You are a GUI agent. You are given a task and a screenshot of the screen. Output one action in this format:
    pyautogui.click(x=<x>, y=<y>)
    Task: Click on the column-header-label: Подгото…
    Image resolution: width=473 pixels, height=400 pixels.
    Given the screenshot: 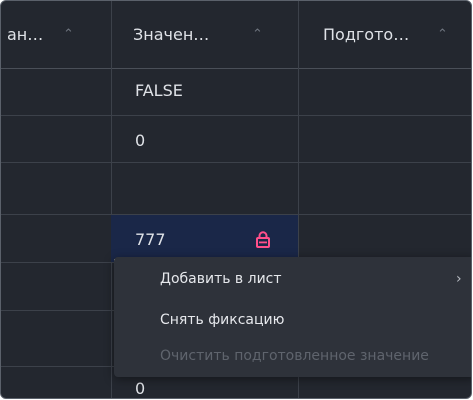 What is the action you would take?
    pyautogui.click(x=366, y=34)
    